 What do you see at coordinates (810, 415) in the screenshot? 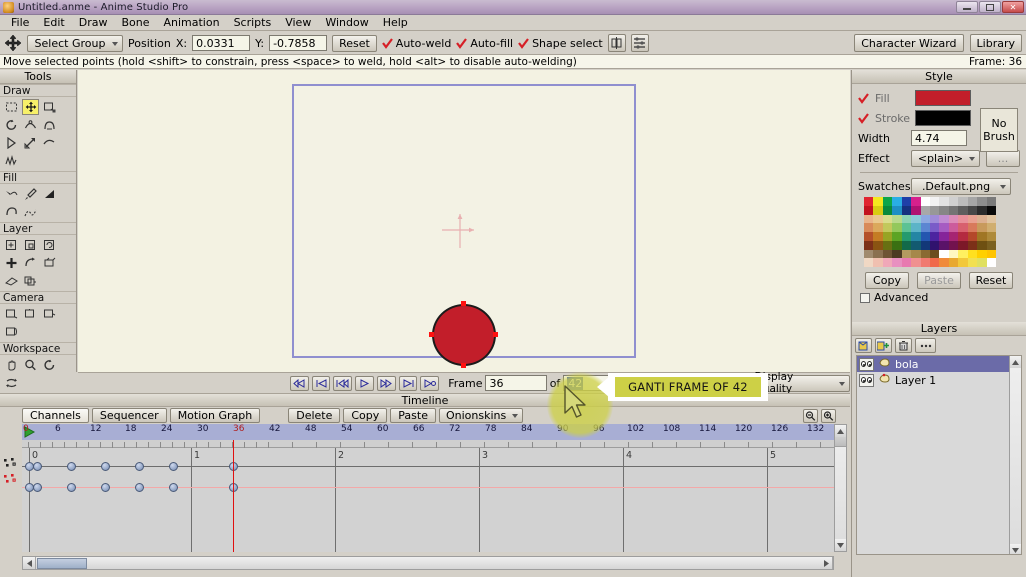
I see `zoom-out-icon` at bounding box center [810, 415].